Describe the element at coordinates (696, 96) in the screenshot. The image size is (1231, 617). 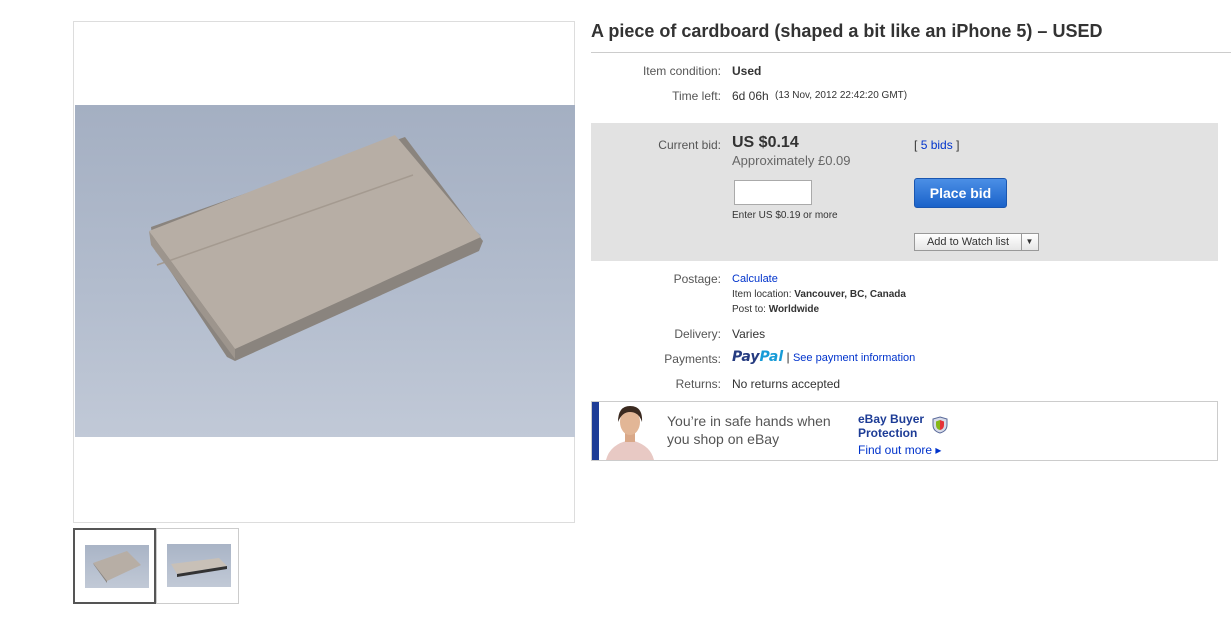
I see `time-left-label: Time left:` at that location.